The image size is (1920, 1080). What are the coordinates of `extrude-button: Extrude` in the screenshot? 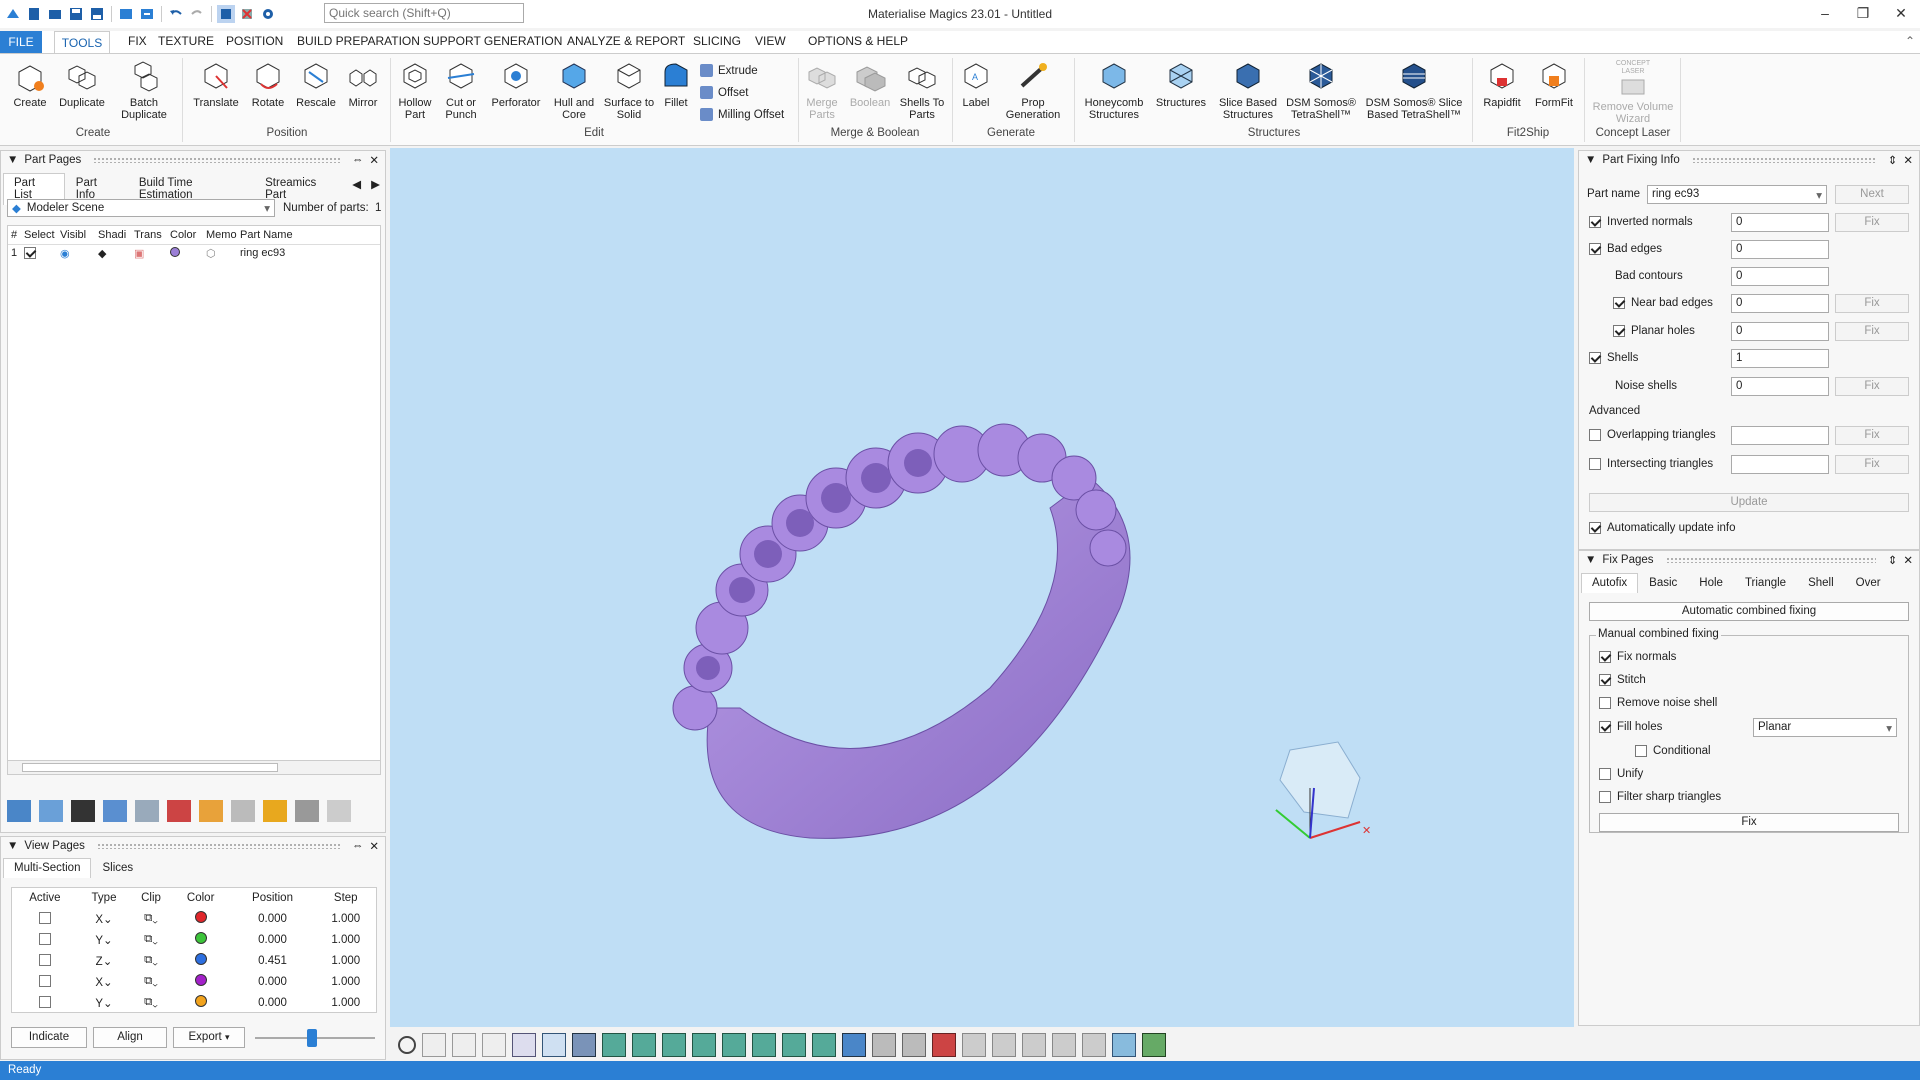 It's located at (729, 70).